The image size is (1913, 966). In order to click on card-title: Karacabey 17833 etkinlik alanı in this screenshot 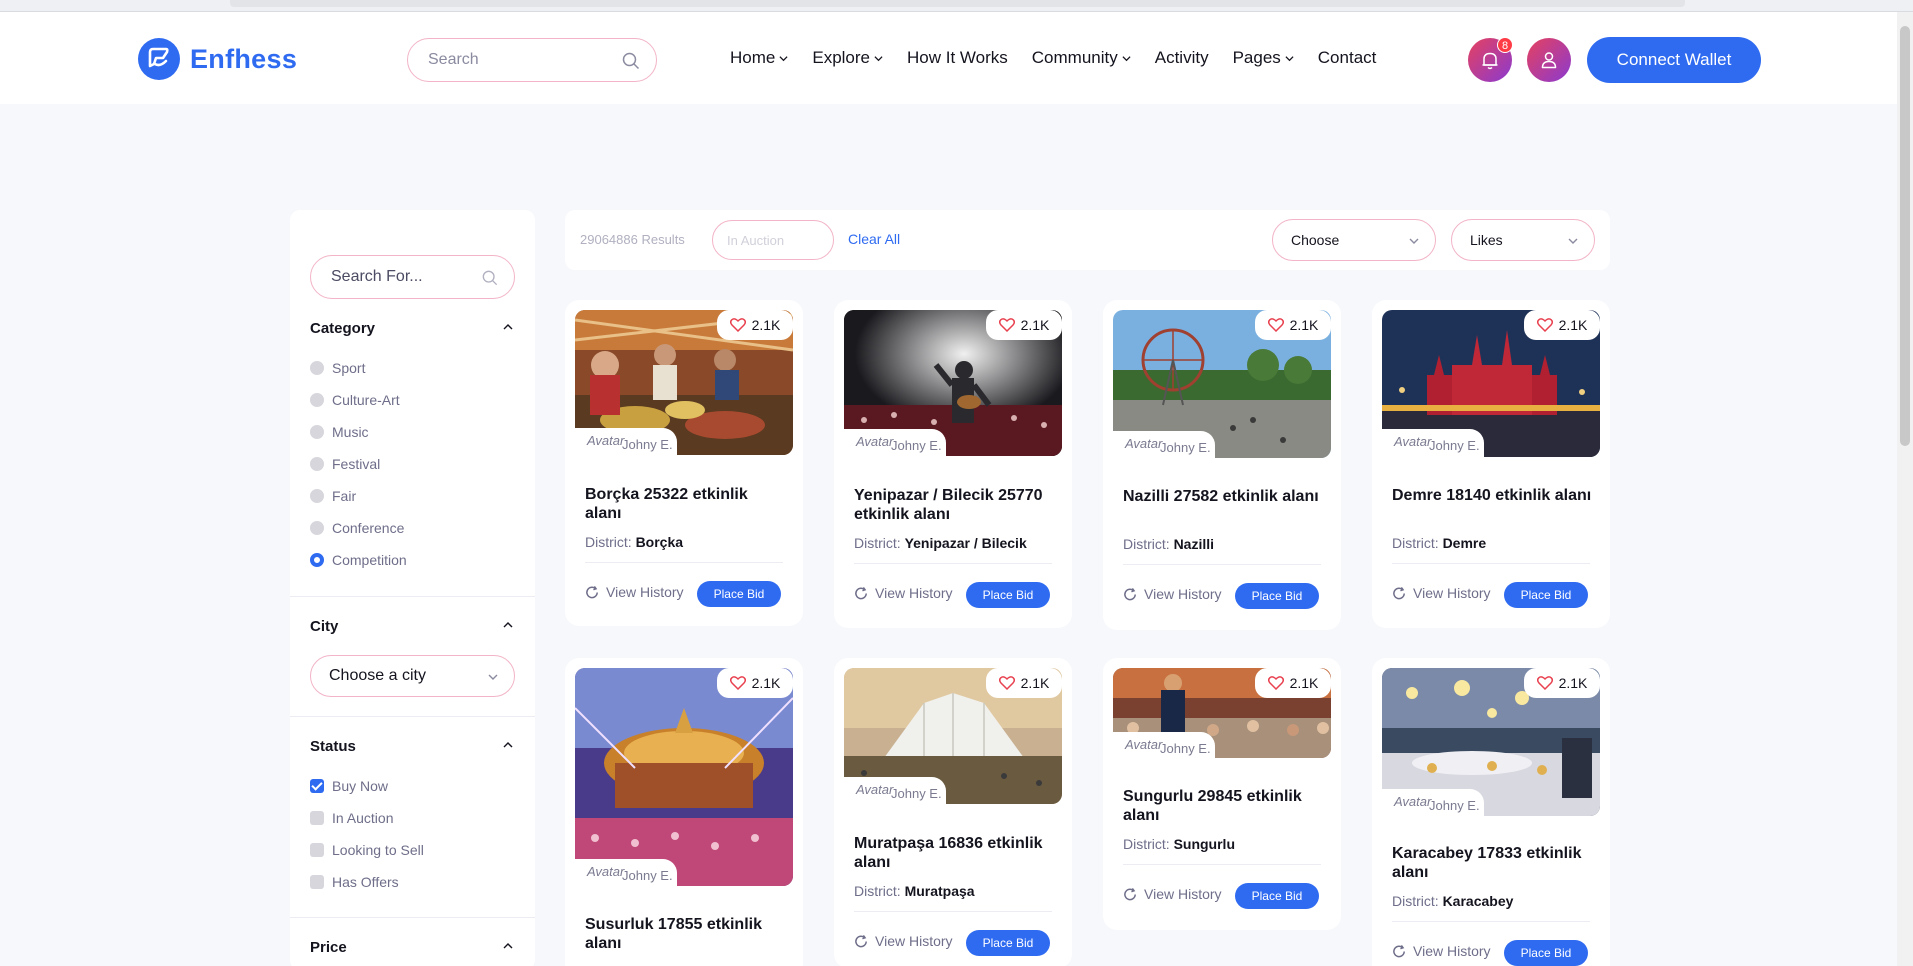, I will do `click(1492, 863)`.